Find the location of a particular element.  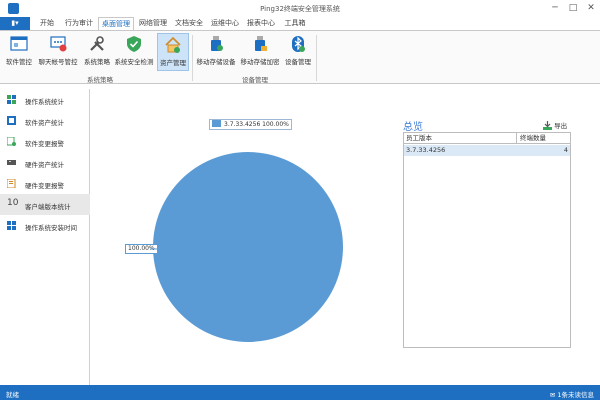

export-button: 导出 is located at coordinates (555, 125).